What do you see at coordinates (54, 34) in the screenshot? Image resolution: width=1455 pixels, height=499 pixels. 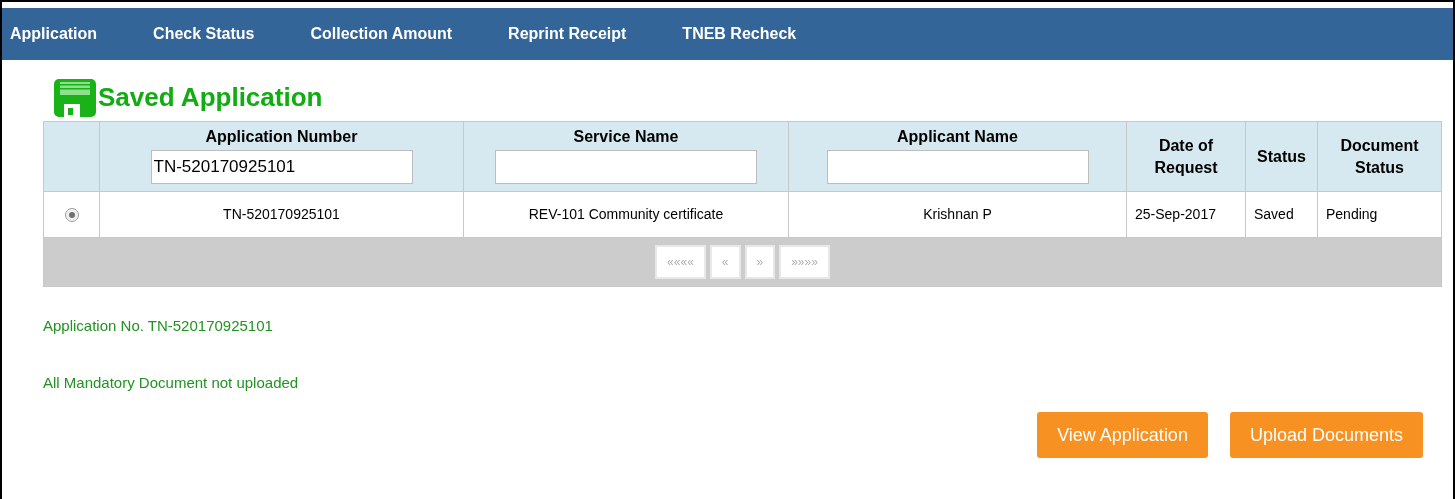 I see `nav-link: Application` at bounding box center [54, 34].